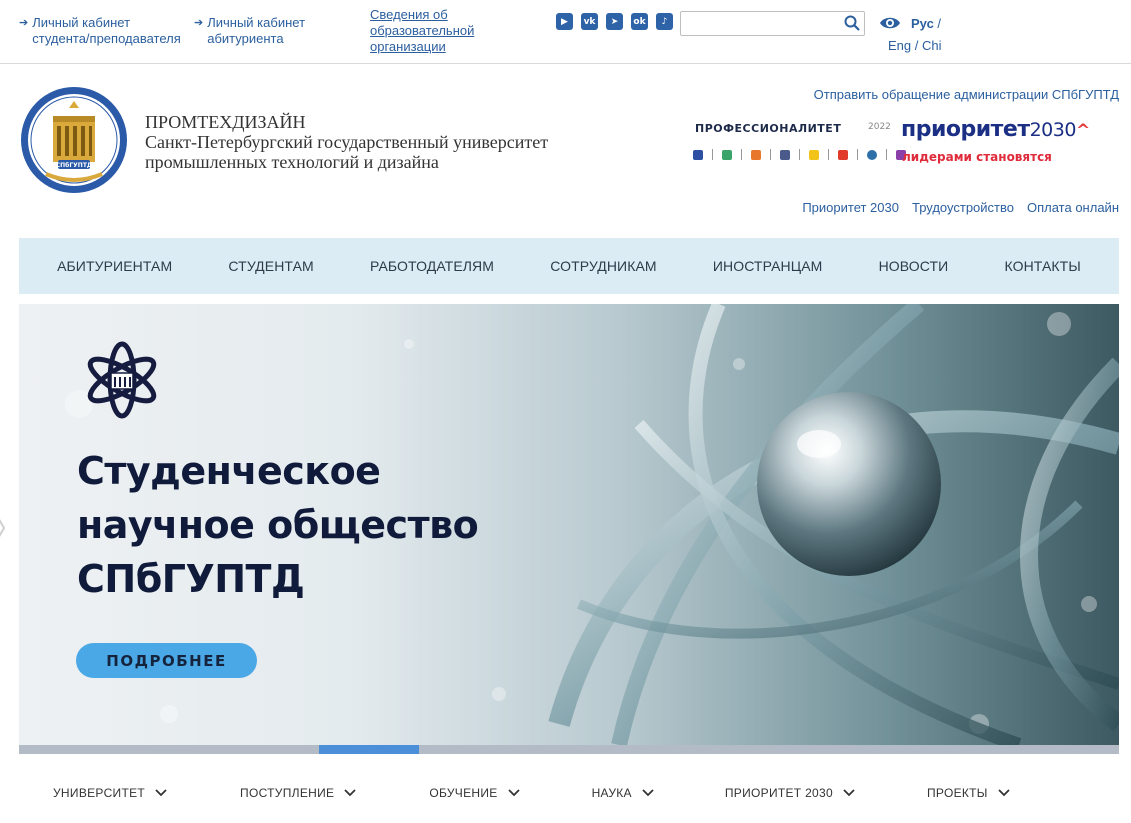  I want to click on priority-number: 2030, so click(1053, 130).